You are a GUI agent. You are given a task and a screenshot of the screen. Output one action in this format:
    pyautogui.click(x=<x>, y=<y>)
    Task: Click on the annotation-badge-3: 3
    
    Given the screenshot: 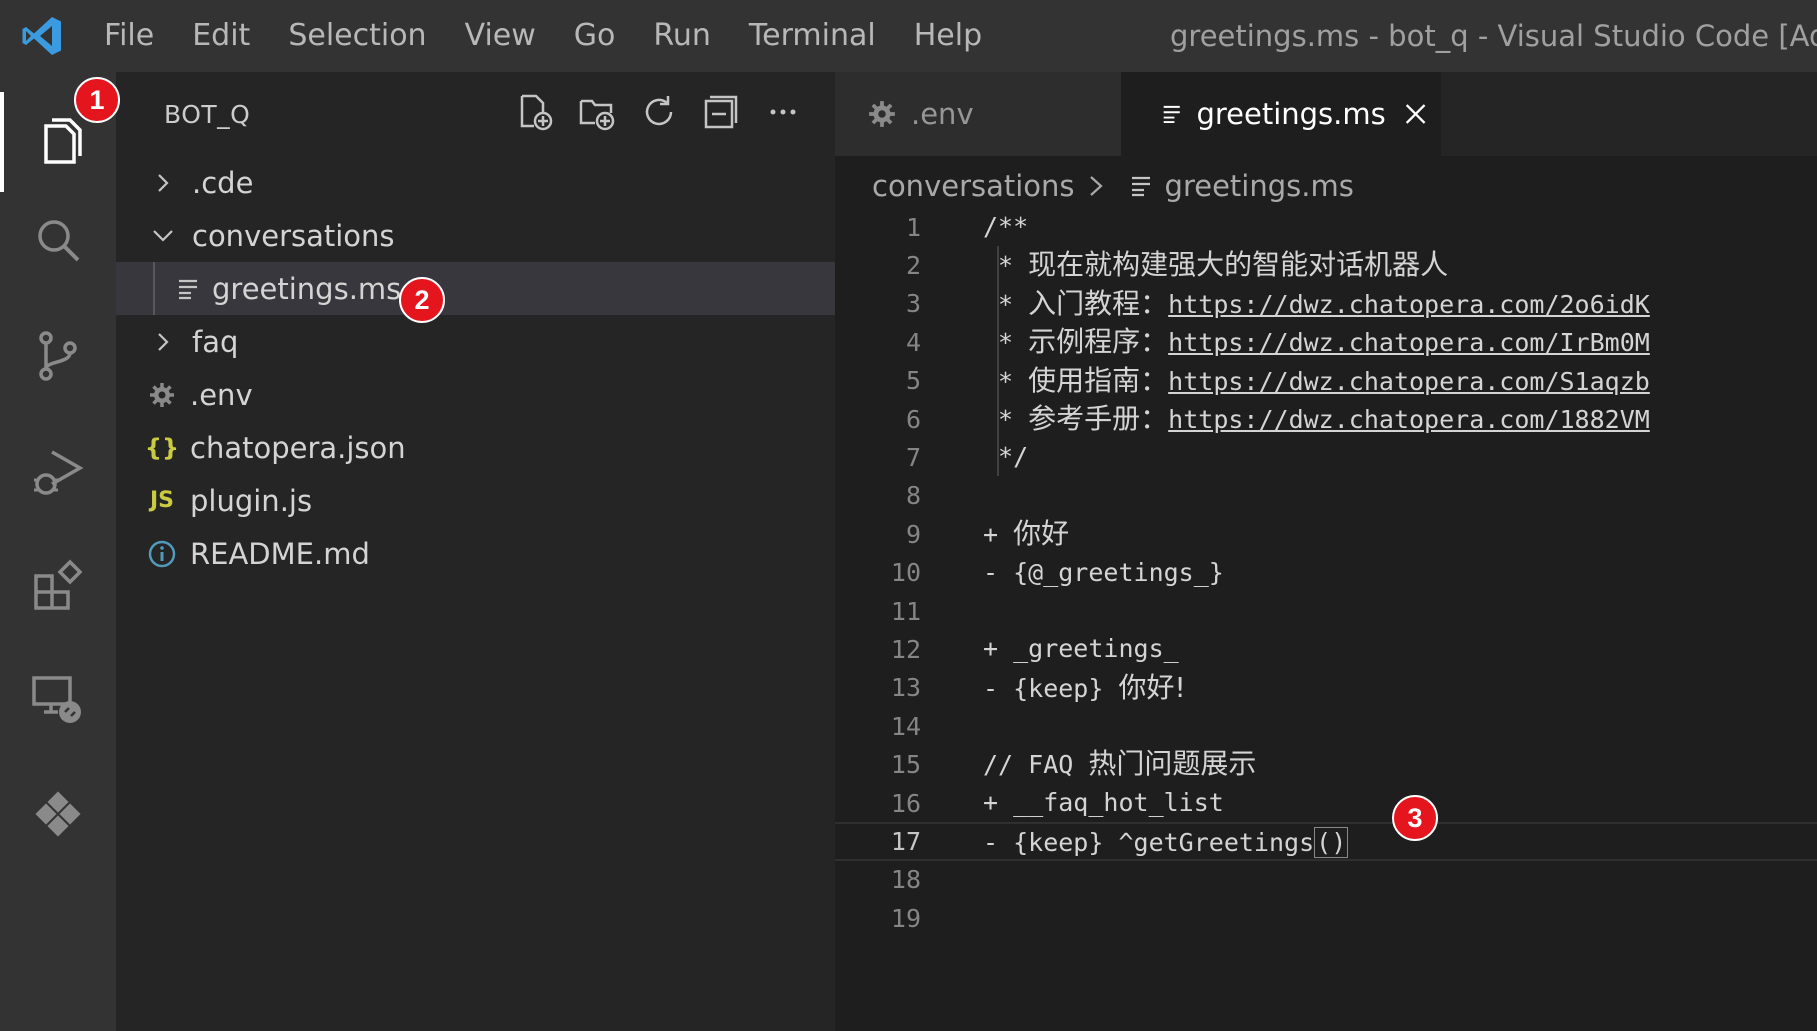 What is the action you would take?
    pyautogui.click(x=1415, y=818)
    